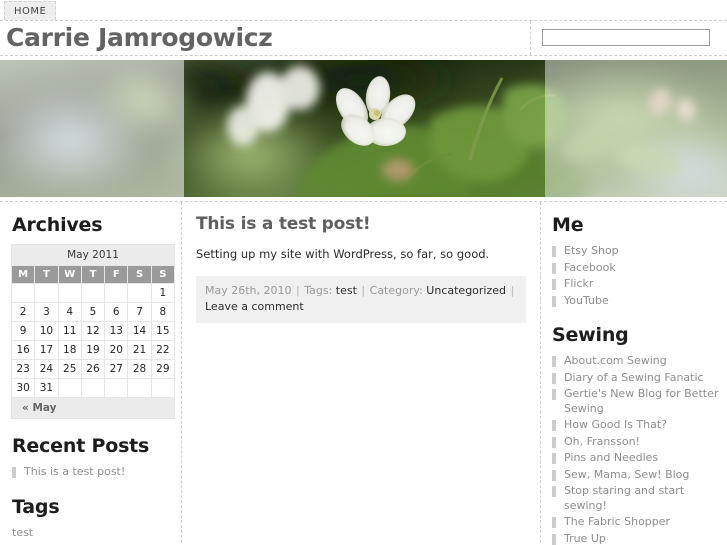 The image size is (727, 545). I want to click on calendar-weekday: W, so click(69, 274).